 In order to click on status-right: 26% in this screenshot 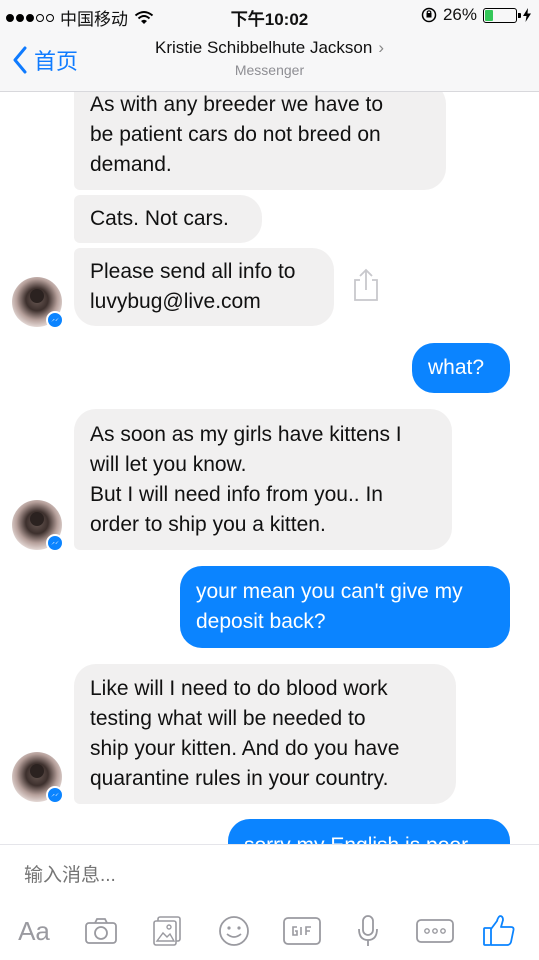, I will do `click(476, 15)`.